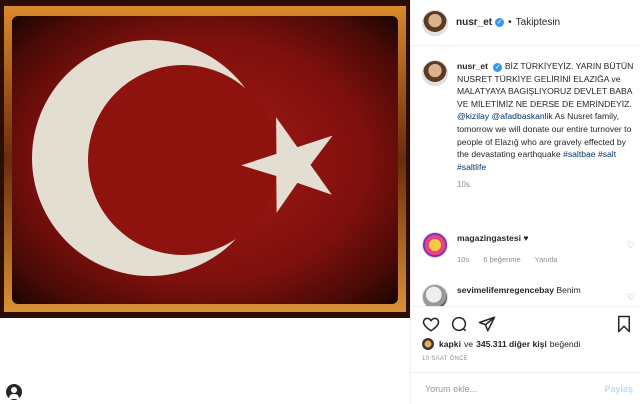 The height and width of the screenshot is (404, 640). Describe the element at coordinates (468, 344) in the screenshot. I see `likes-conjunction: ve` at that location.